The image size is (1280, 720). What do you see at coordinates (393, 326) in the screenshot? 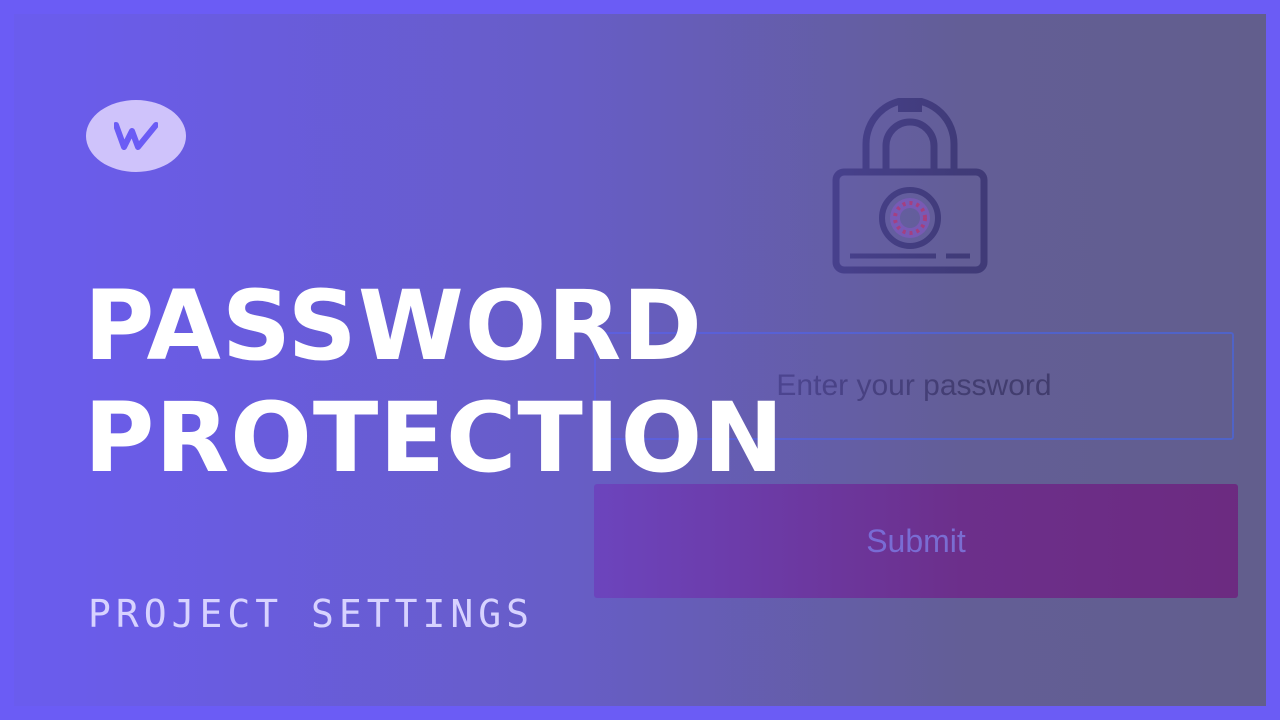
I see `title-line-1: PASSWORD` at bounding box center [393, 326].